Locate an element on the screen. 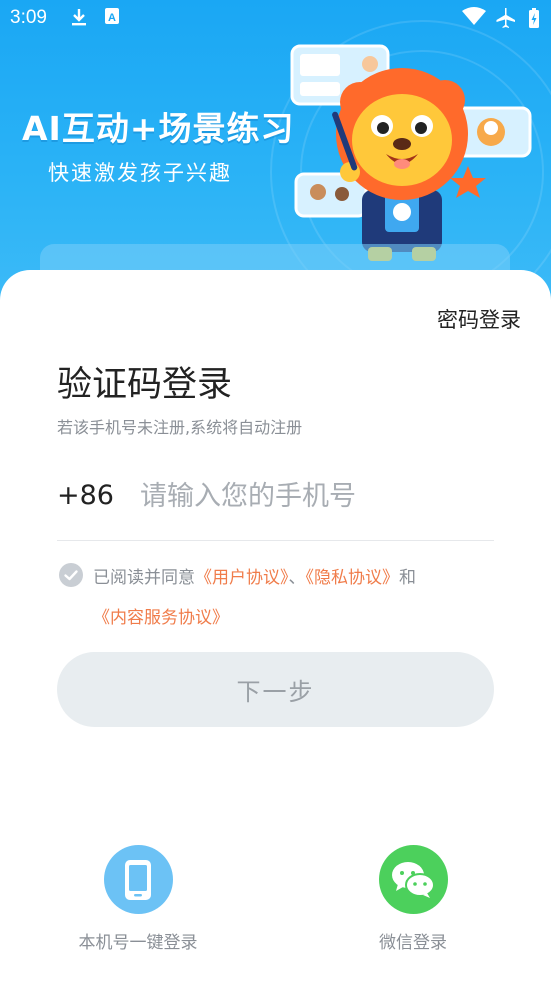 The height and width of the screenshot is (981, 551). status-time: 3:09 is located at coordinates (28, 17).